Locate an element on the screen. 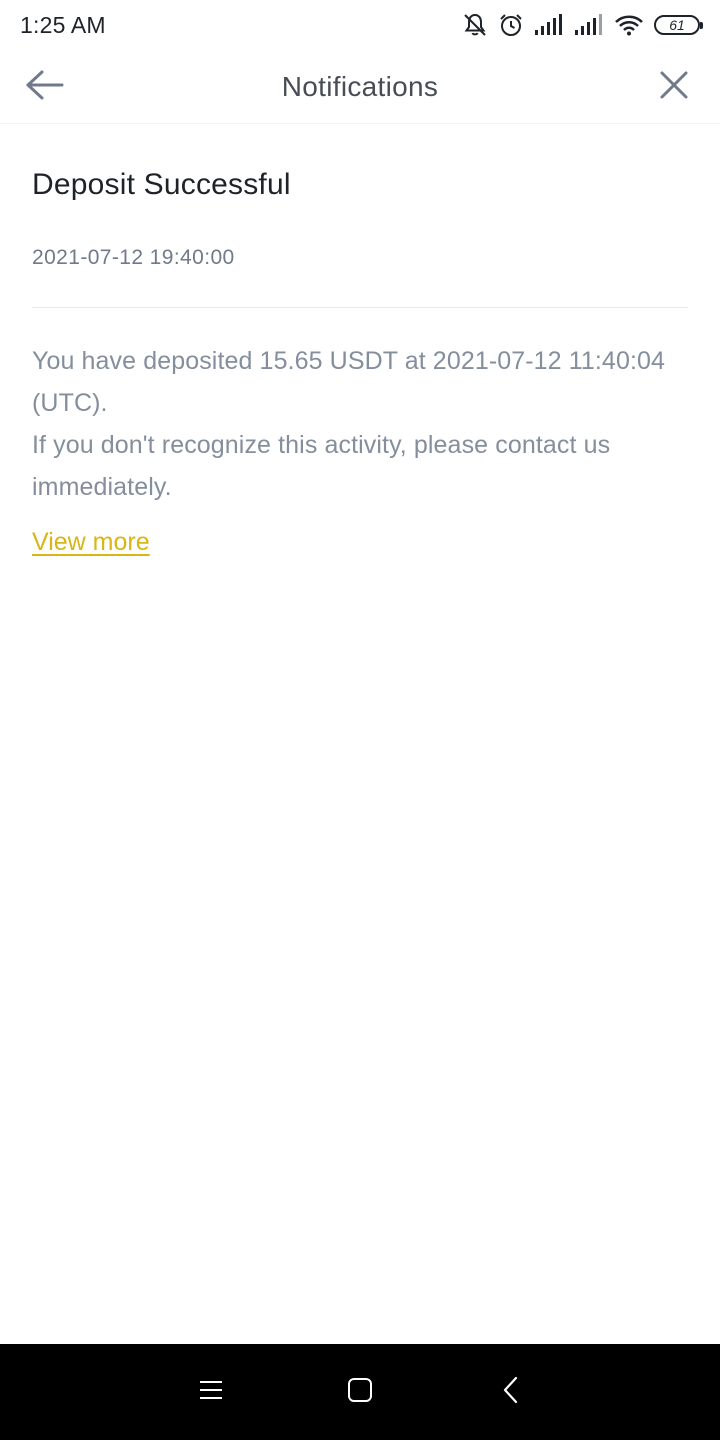 The width and height of the screenshot is (720, 1440). view-more-link: View more is located at coordinates (91, 542).